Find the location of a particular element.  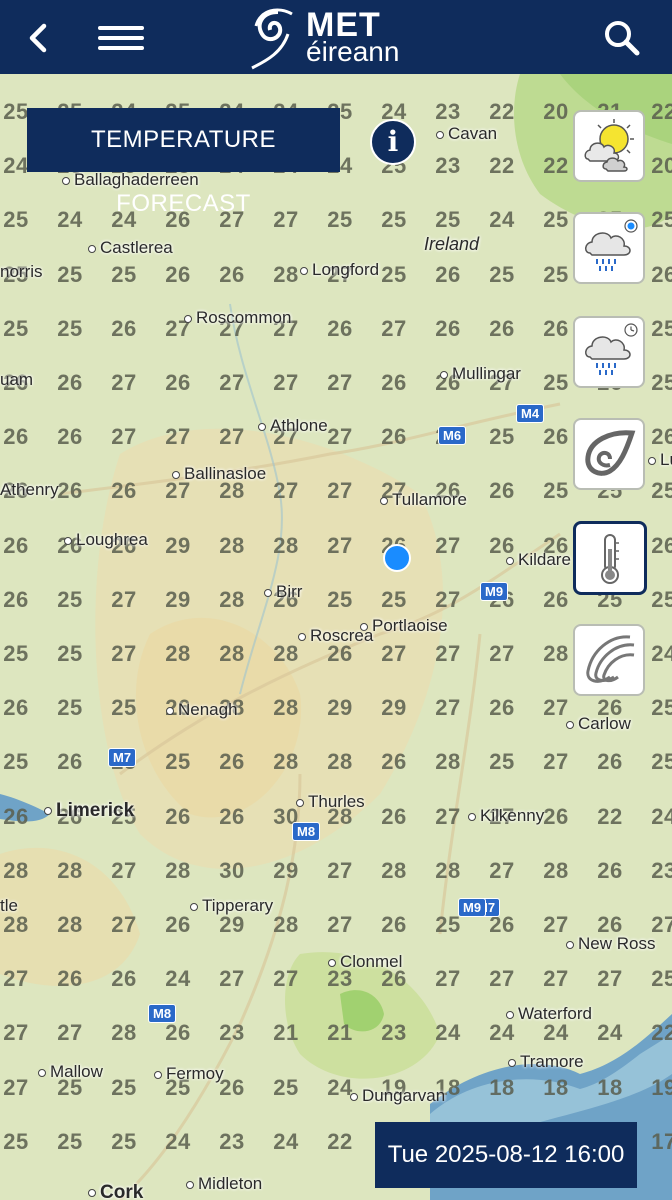

place-label: Cork is located at coordinates (115, 1191).